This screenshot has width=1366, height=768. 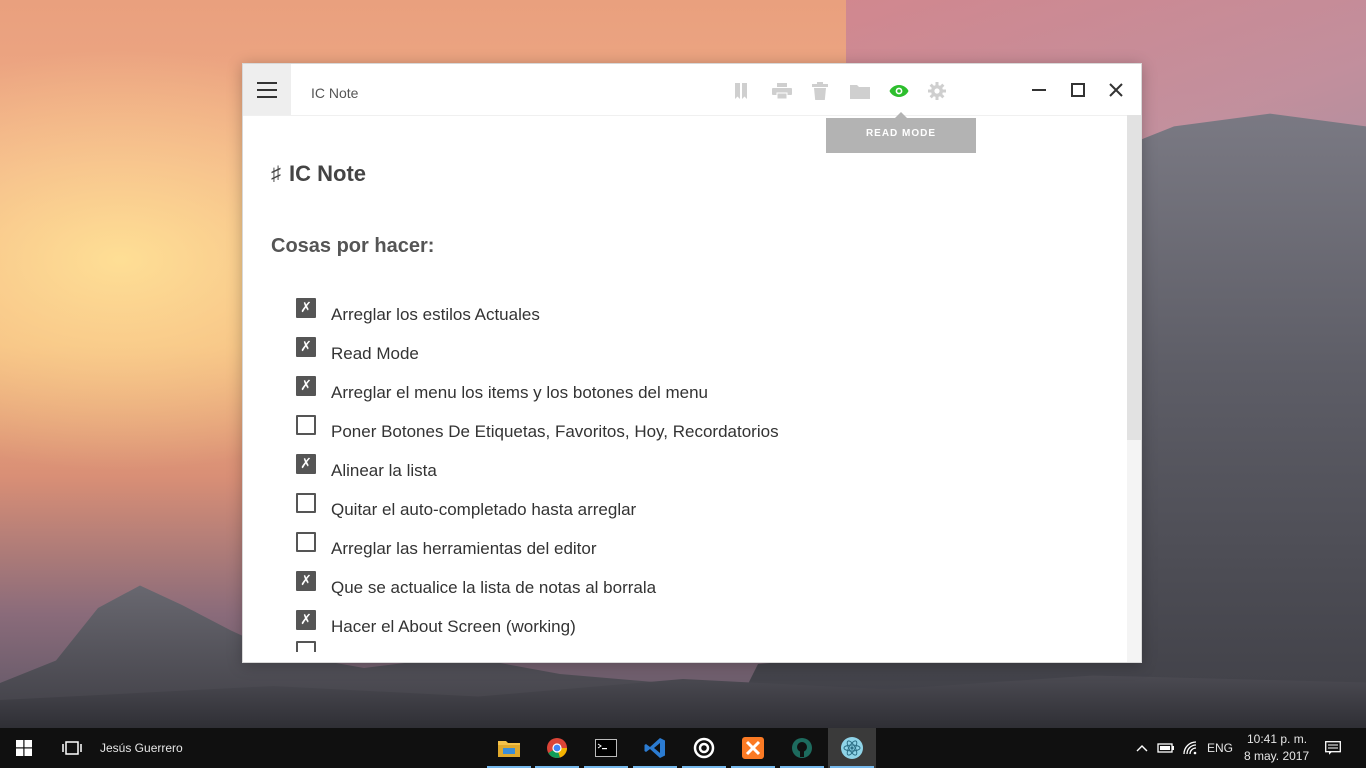 What do you see at coordinates (1220, 748) in the screenshot?
I see `language-indicator: ENG` at bounding box center [1220, 748].